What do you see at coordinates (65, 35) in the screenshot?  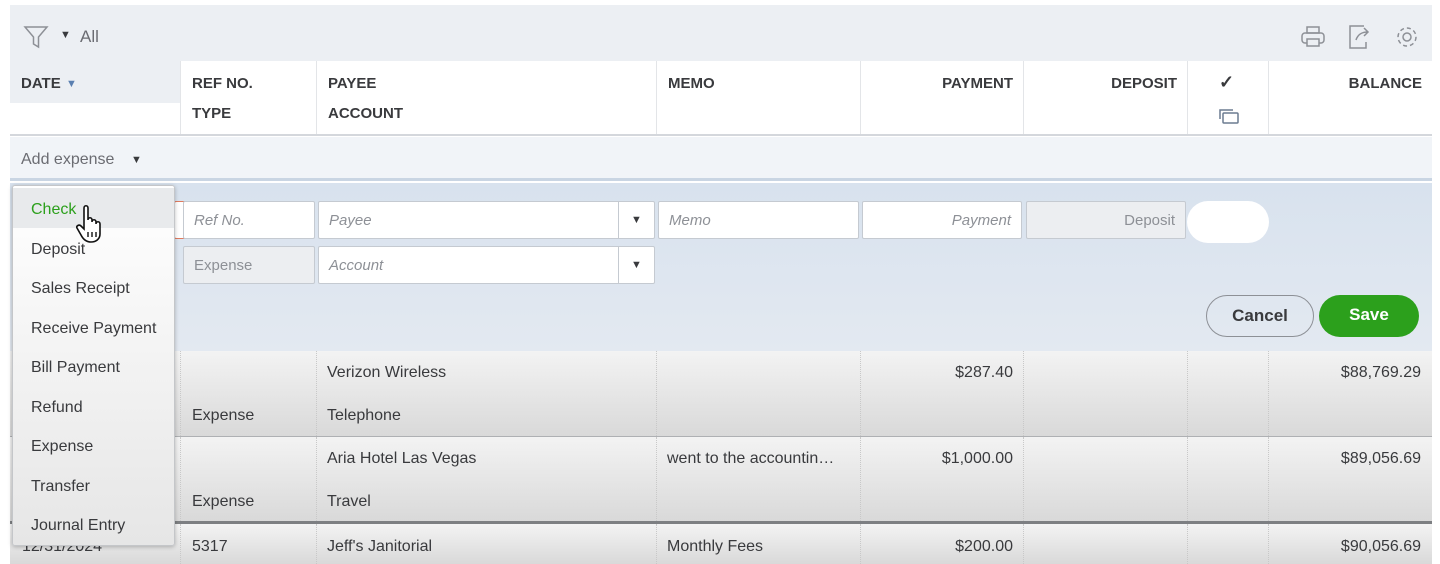 I see `filter-dropdown-caret: ▼` at bounding box center [65, 35].